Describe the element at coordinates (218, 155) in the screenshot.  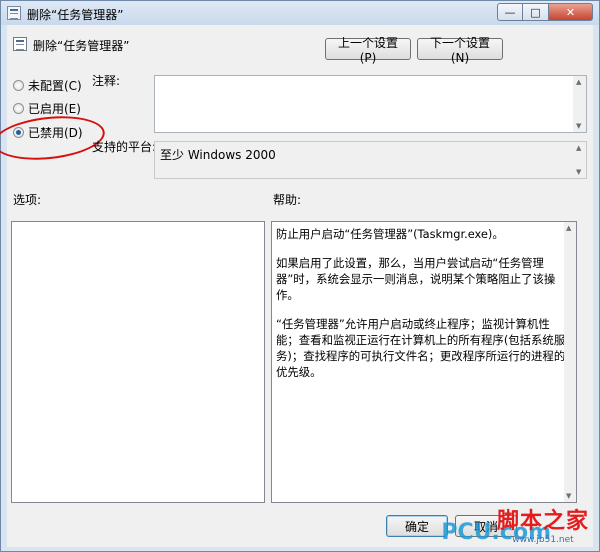
I see `platform-value: 至少 Windows 2000` at that location.